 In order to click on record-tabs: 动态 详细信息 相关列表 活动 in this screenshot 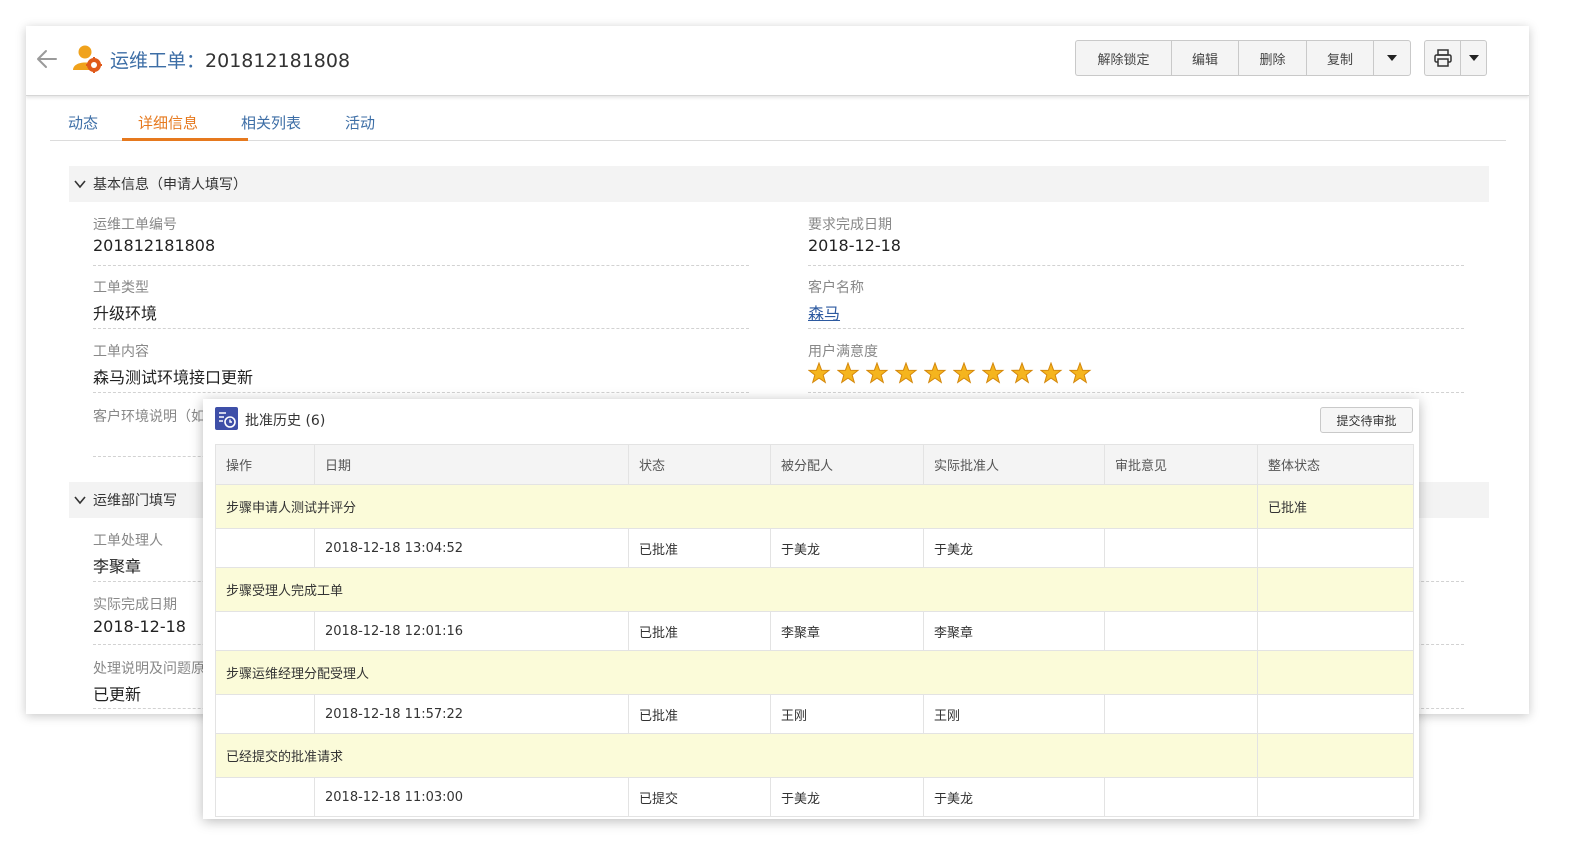, I will do `click(778, 118)`.